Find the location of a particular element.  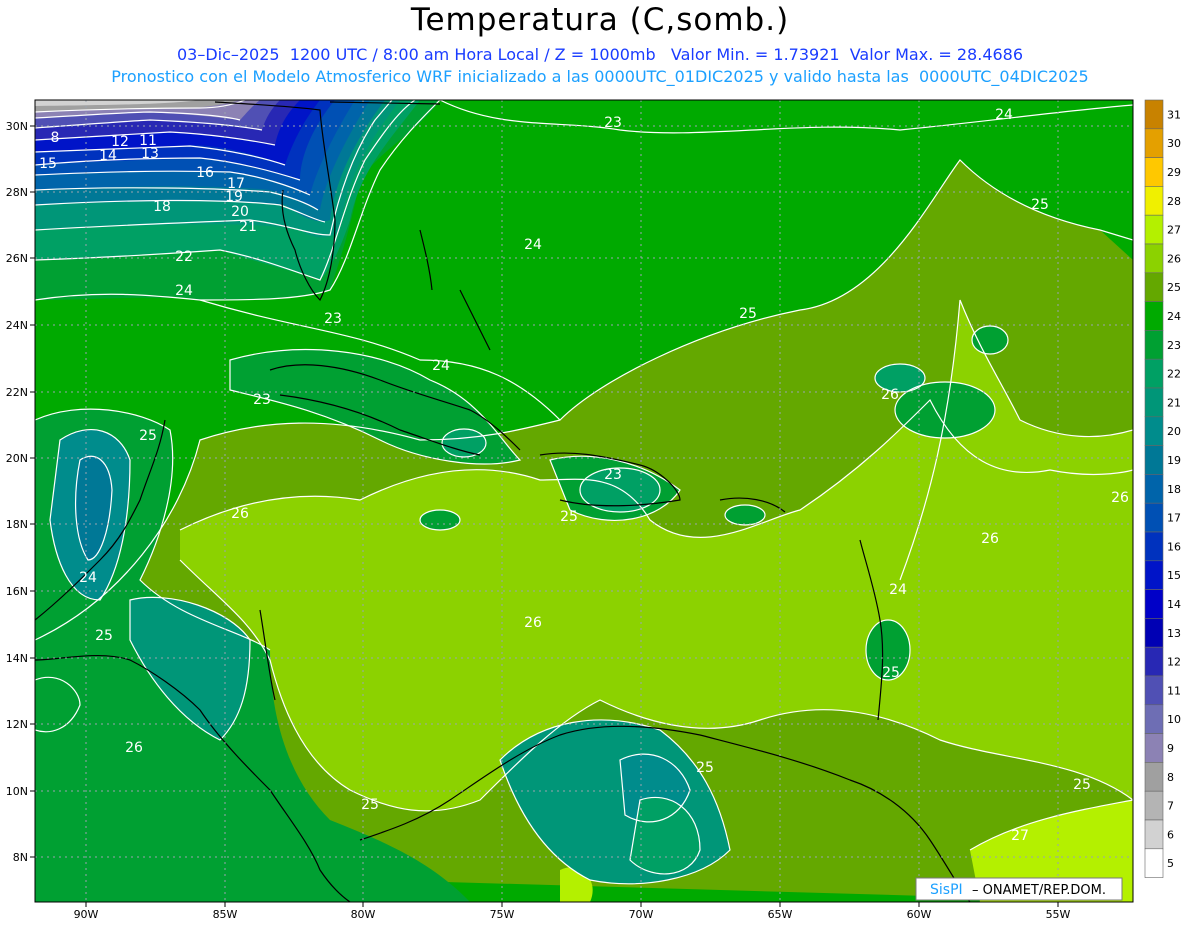

lat-label: 16N is located at coordinates (17, 591).